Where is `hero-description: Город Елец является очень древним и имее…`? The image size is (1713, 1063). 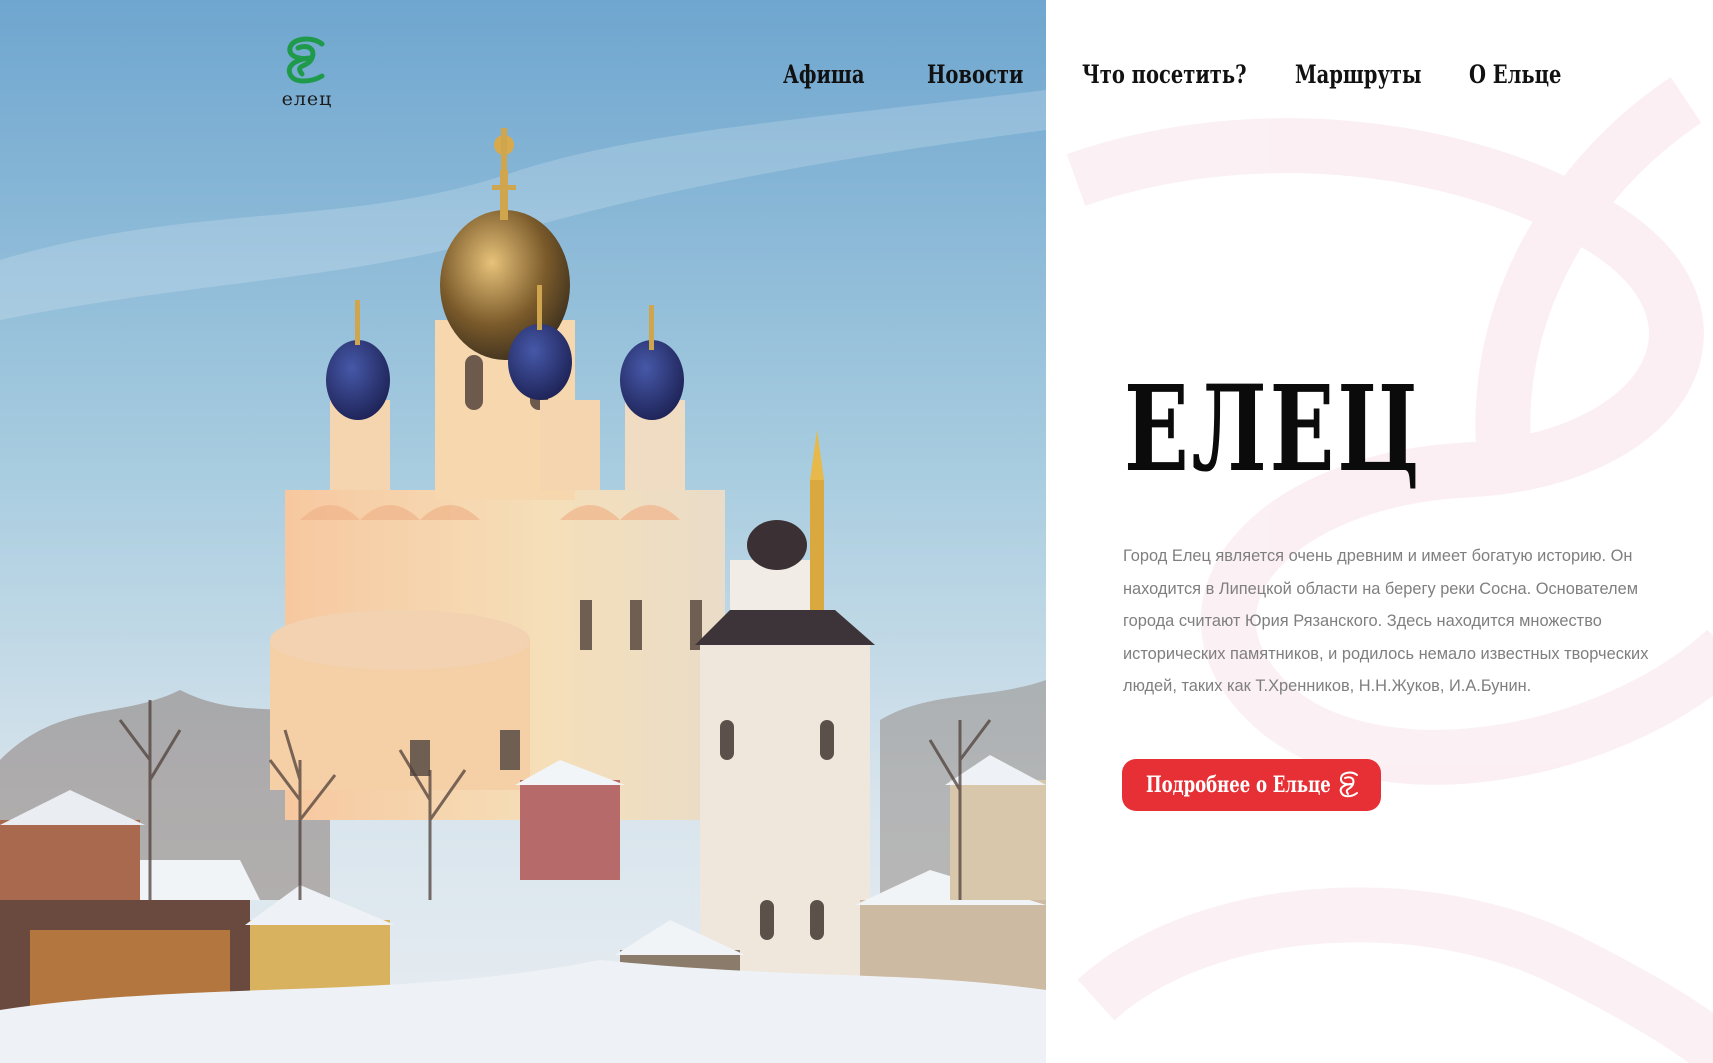
hero-description: Город Елец является очень древним и имее… is located at coordinates (1386, 621).